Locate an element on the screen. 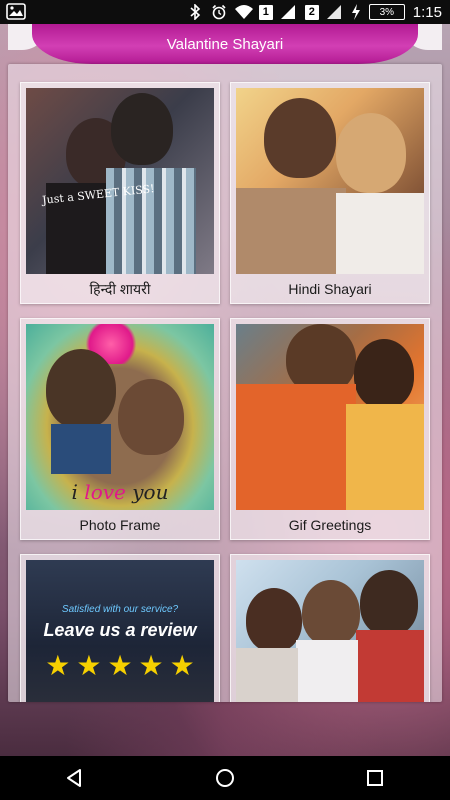 The image size is (450, 800). navigation-bar is located at coordinates (225, 778).